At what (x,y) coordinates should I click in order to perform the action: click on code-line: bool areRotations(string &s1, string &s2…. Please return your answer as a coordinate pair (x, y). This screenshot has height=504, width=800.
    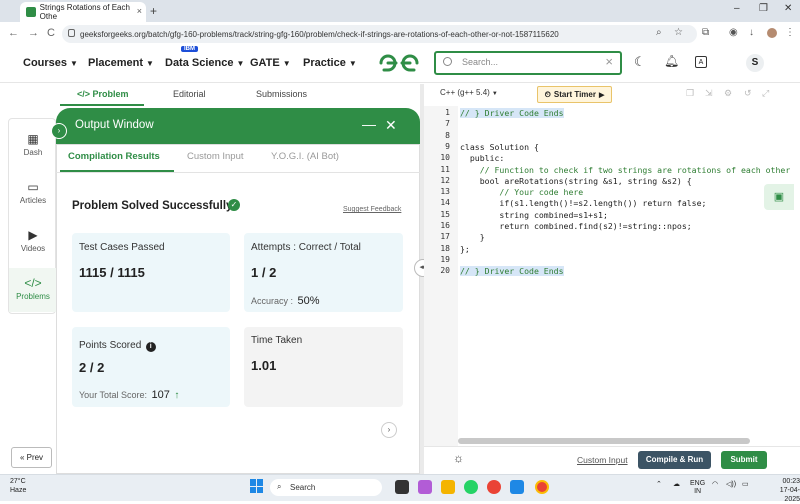
    Looking at the image, I should click on (576, 181).